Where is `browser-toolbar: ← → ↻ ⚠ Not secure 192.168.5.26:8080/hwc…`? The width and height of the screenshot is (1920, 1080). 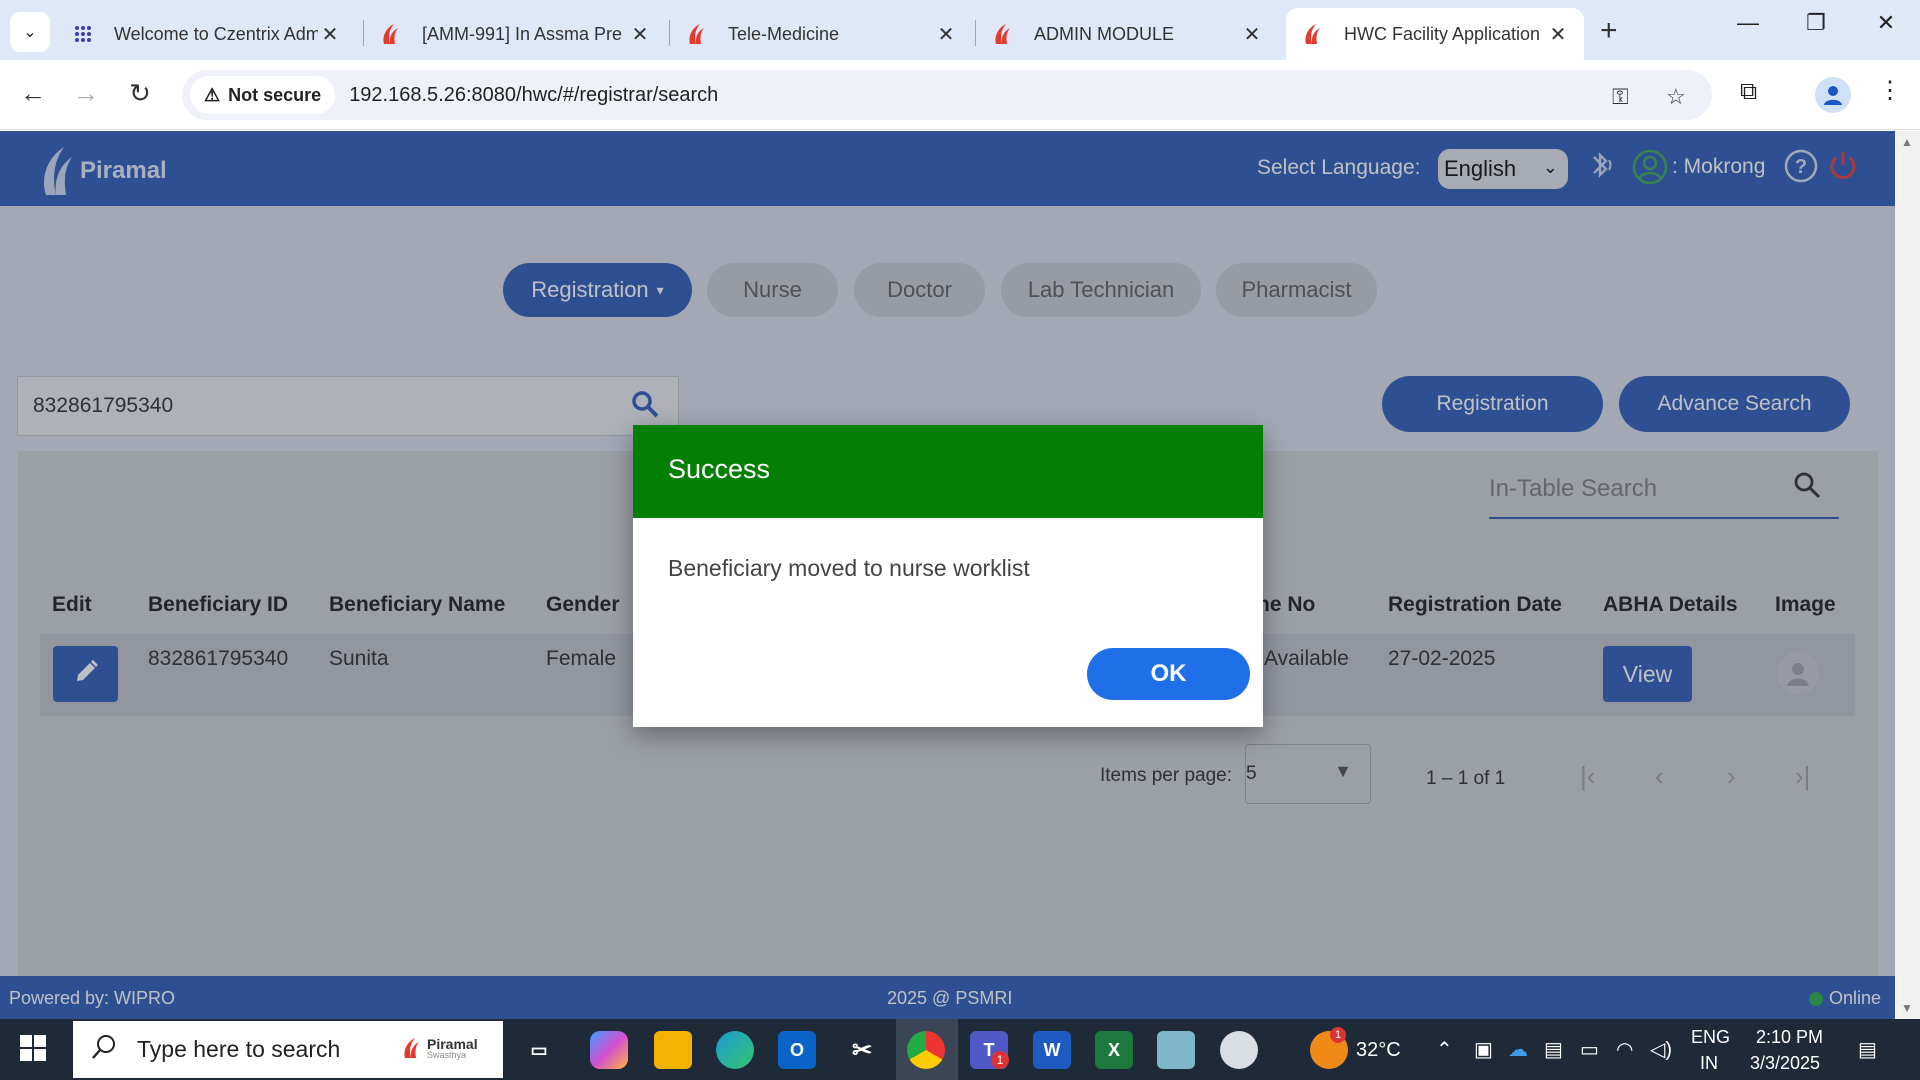 browser-toolbar: ← → ↻ ⚠ Not secure 192.168.5.26:8080/hwc… is located at coordinates (960, 95).